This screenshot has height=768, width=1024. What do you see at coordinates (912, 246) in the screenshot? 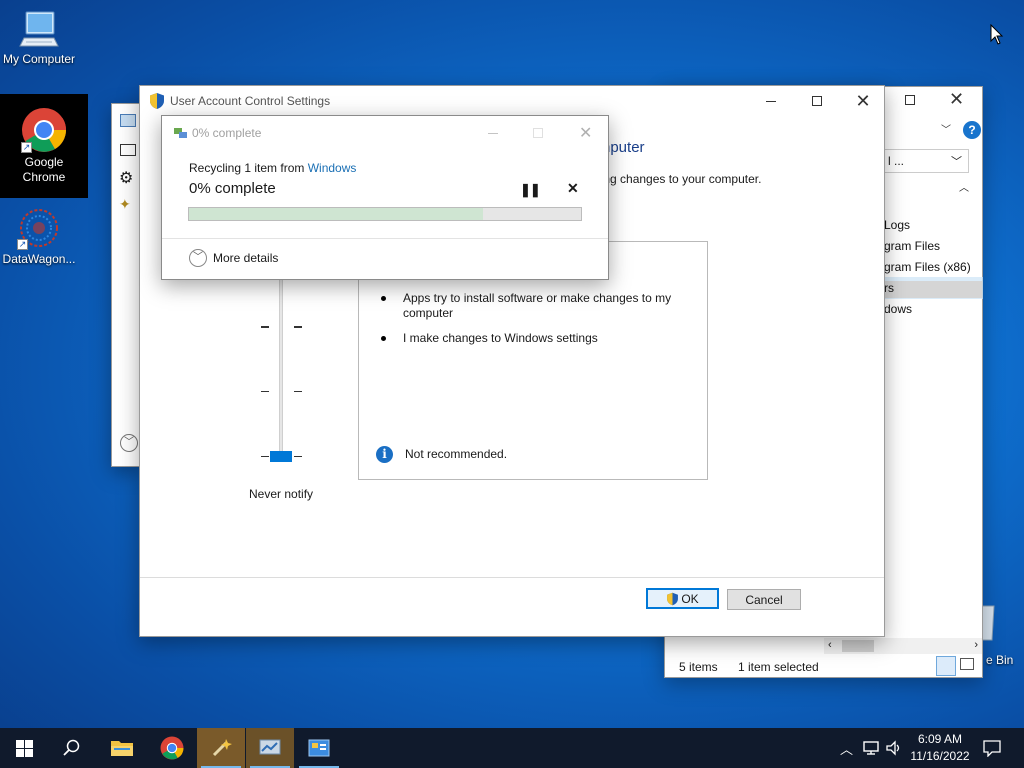
I see `list-item: gram Files` at bounding box center [912, 246].